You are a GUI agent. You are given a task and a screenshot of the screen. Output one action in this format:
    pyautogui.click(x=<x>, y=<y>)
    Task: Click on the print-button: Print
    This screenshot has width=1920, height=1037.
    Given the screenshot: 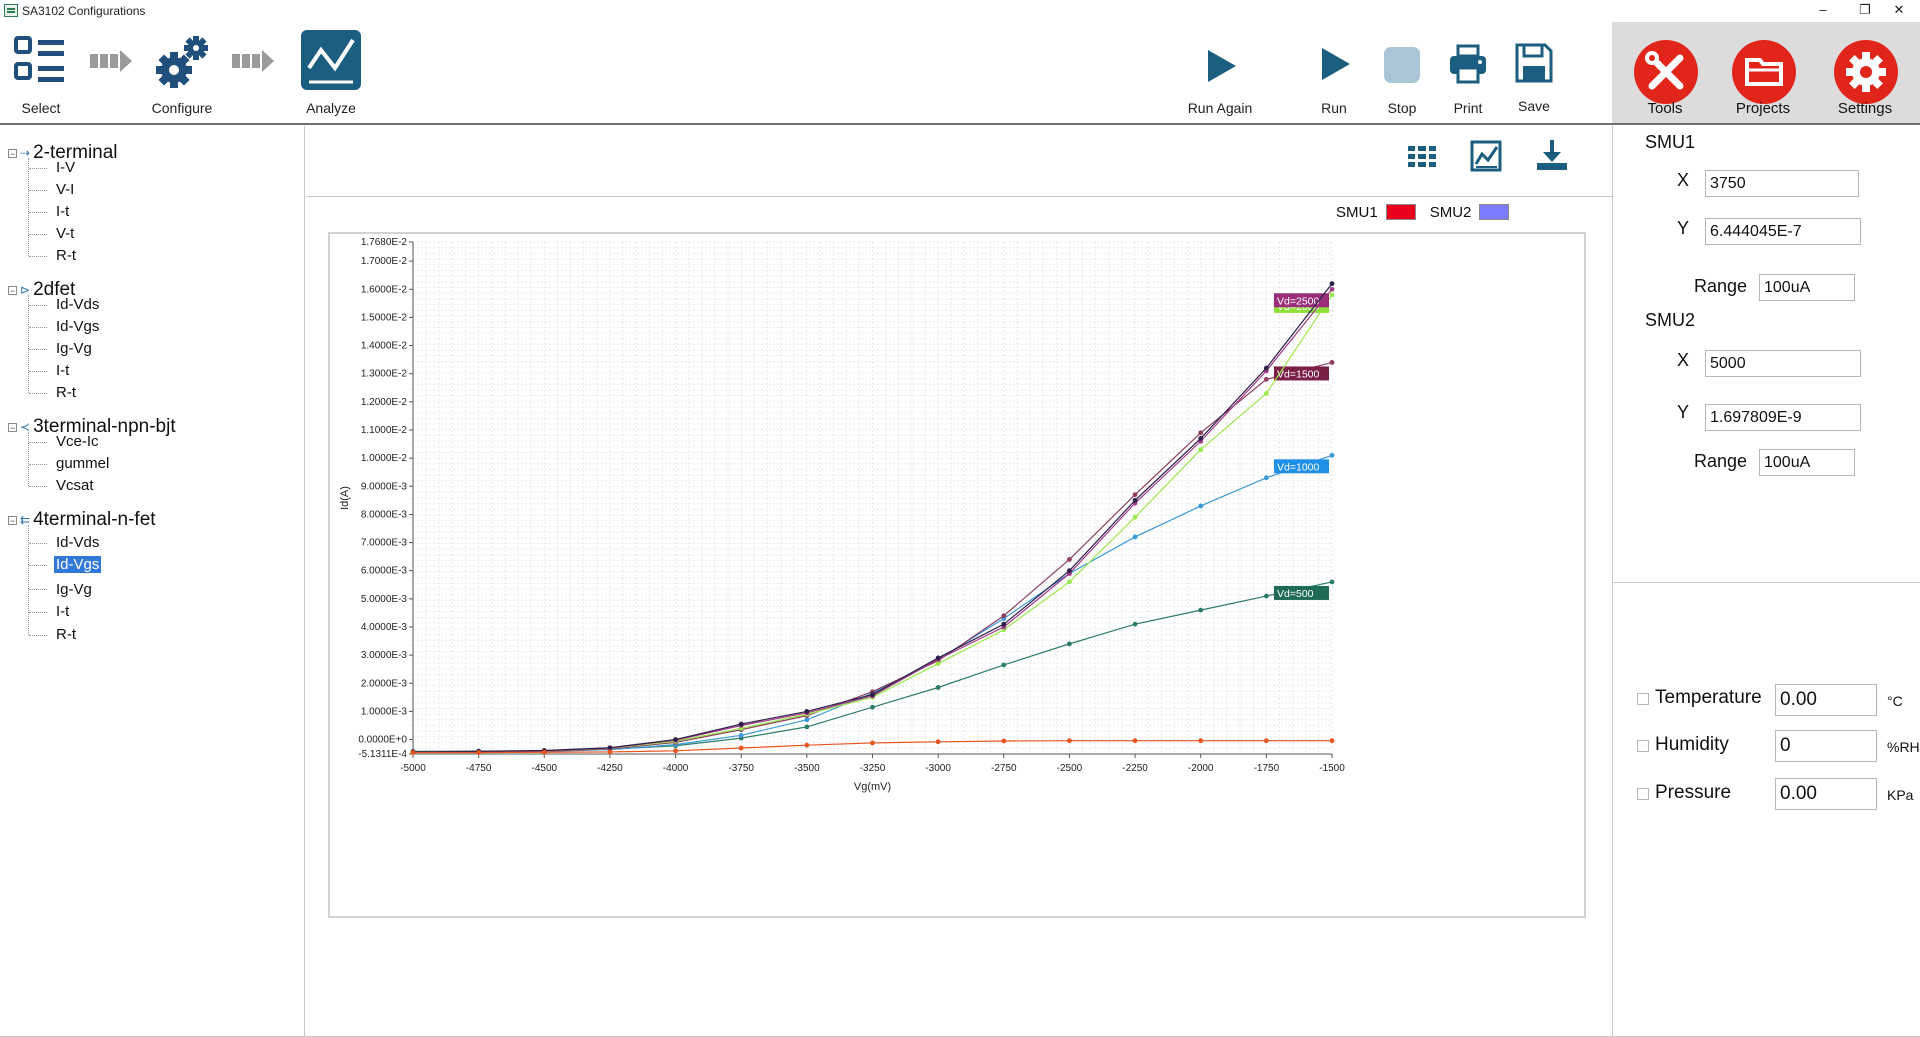 What is the action you would take?
    pyautogui.click(x=1468, y=75)
    